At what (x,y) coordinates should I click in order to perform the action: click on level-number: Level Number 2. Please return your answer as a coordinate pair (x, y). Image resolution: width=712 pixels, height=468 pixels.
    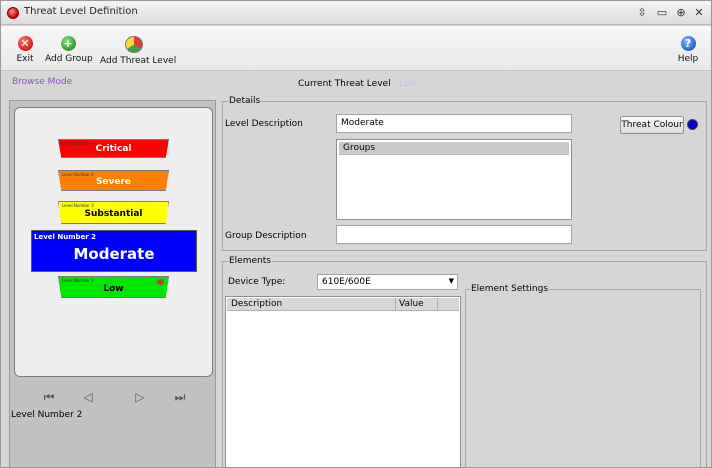
    Looking at the image, I should click on (65, 237).